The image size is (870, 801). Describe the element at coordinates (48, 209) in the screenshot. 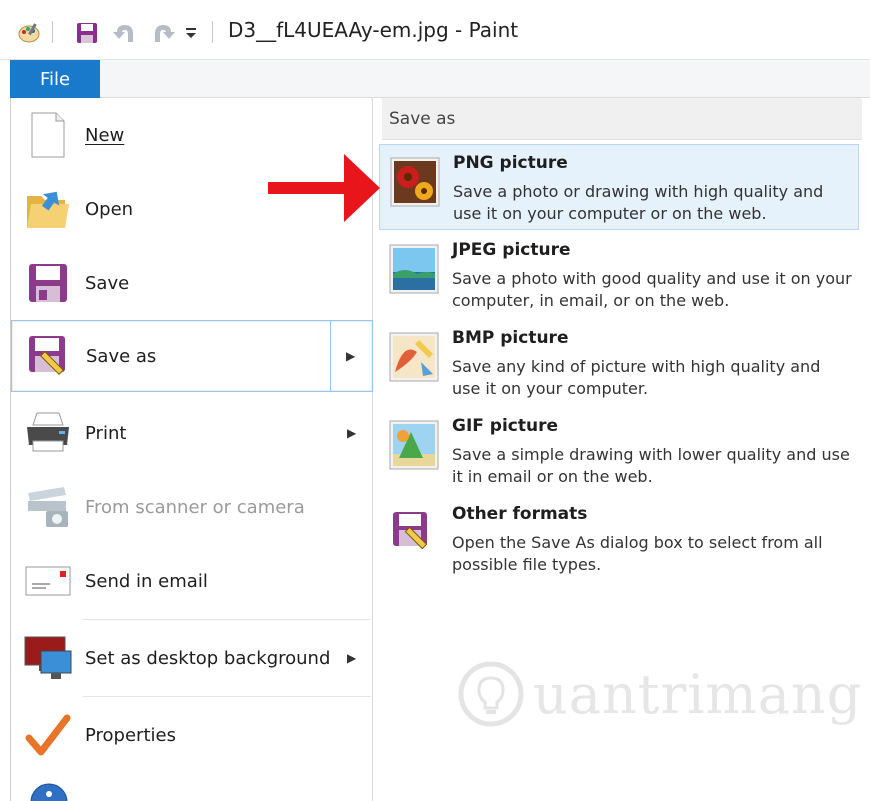

I see `open-folder-icon` at that location.